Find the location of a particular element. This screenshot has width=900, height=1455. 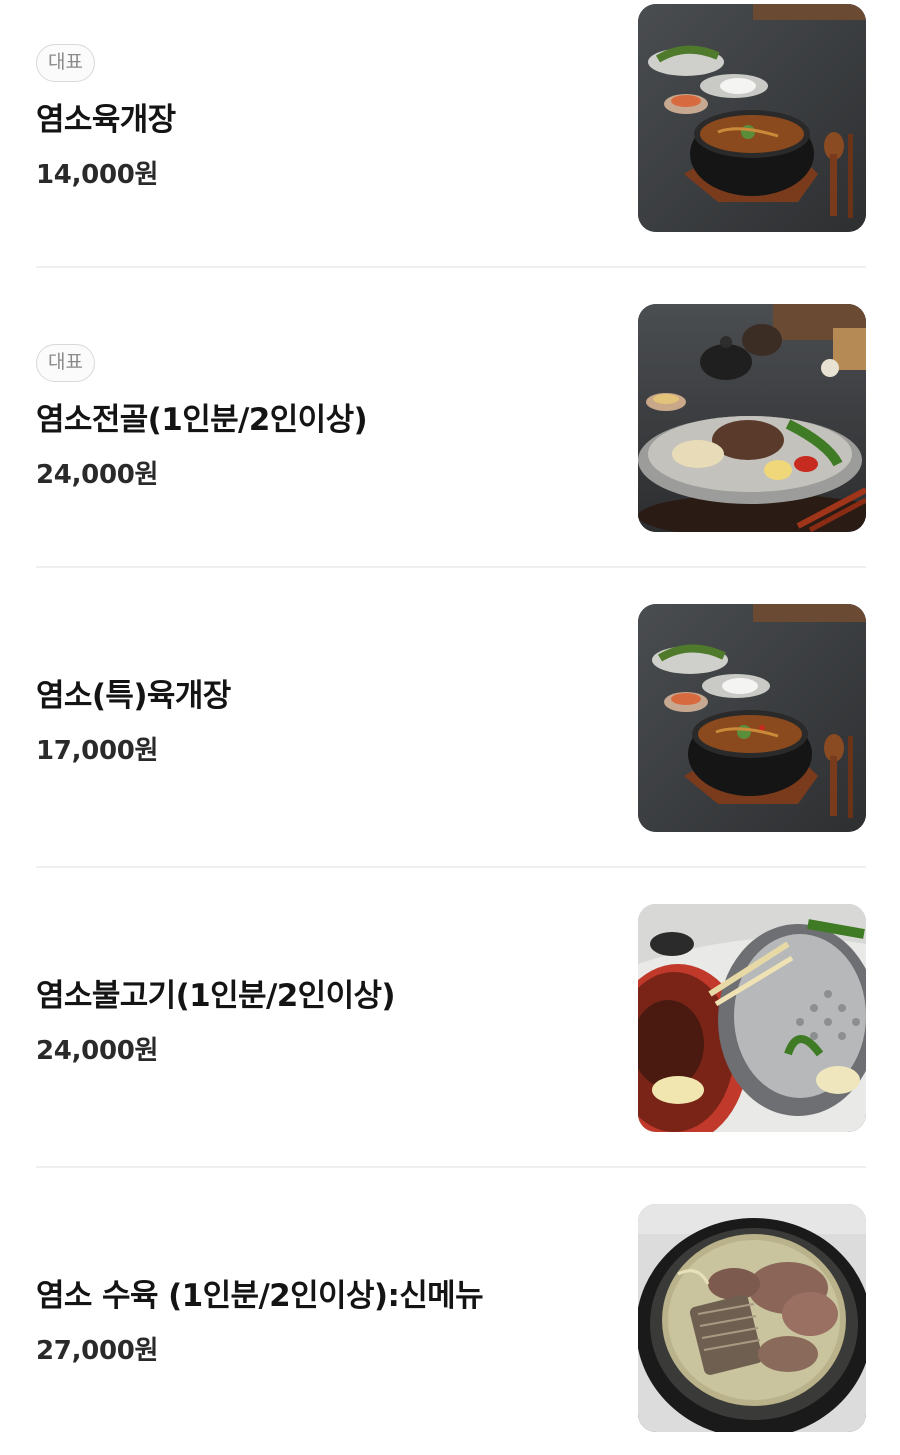

spicy-goat-soup-photo is located at coordinates (752, 118).